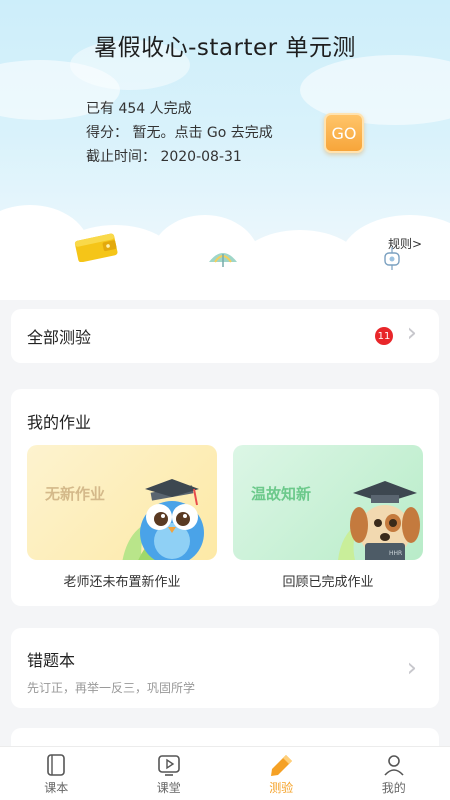 The image size is (450, 800). What do you see at coordinates (394, 765) in the screenshot?
I see `person-icon` at bounding box center [394, 765].